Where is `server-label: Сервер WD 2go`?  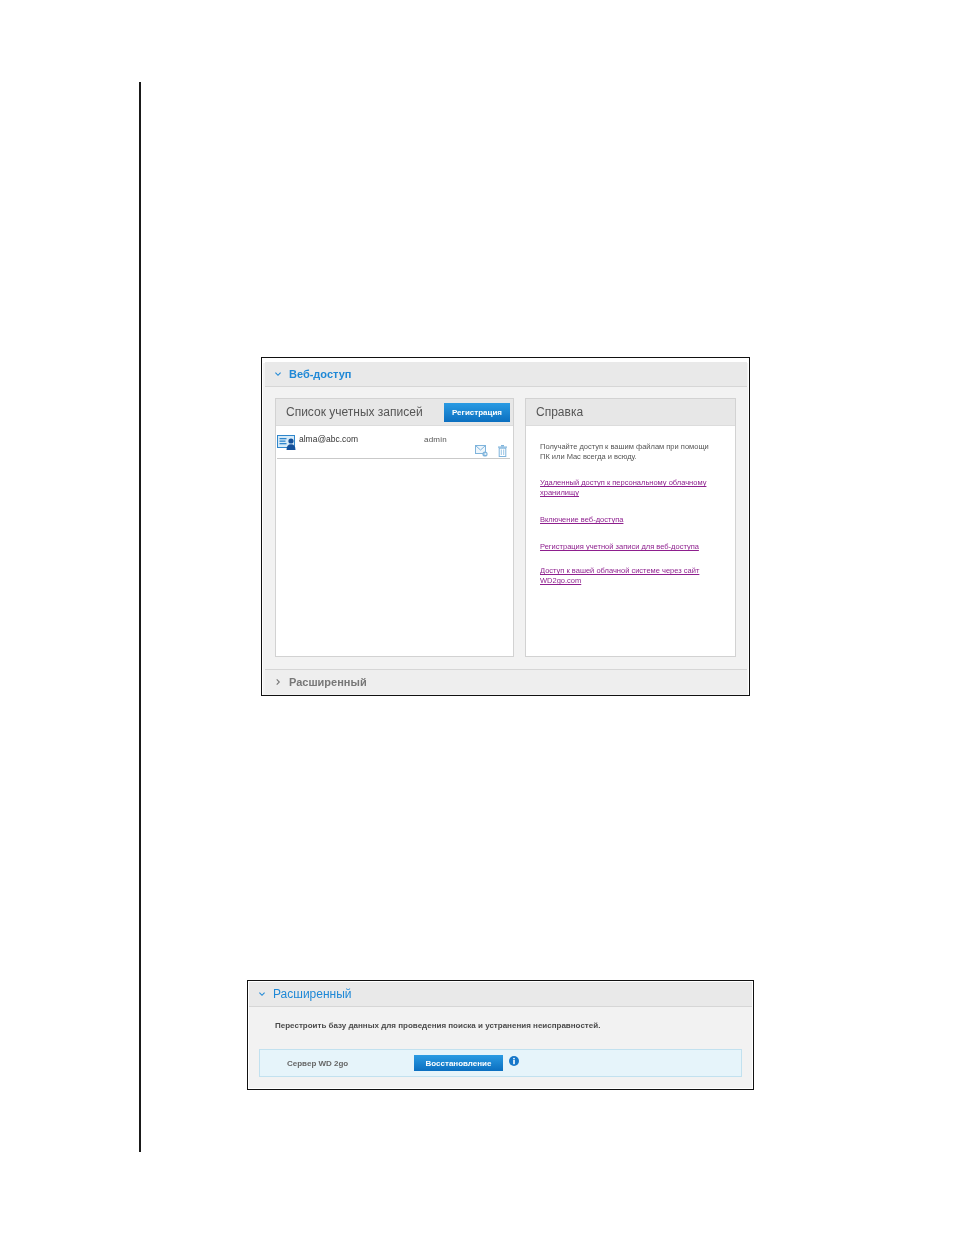
server-label: Сервер WD 2go is located at coordinates (318, 1063).